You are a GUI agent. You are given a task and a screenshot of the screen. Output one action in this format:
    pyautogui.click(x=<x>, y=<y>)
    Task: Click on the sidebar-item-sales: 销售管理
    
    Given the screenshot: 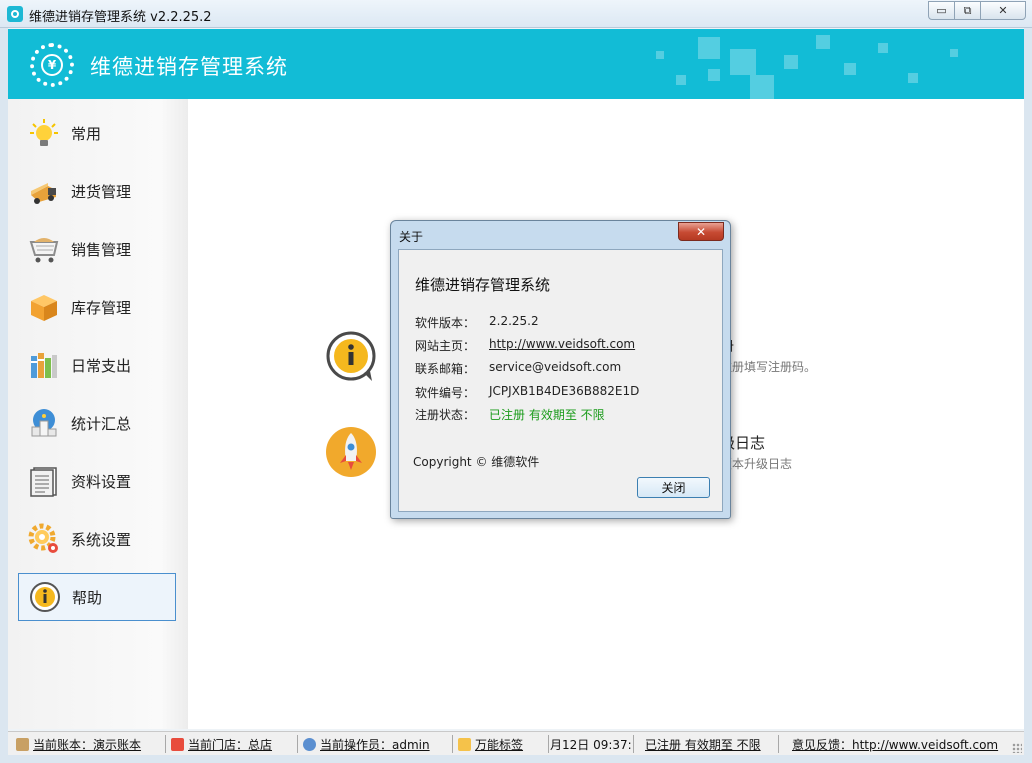 What is the action you would take?
    pyautogui.click(x=97, y=249)
    